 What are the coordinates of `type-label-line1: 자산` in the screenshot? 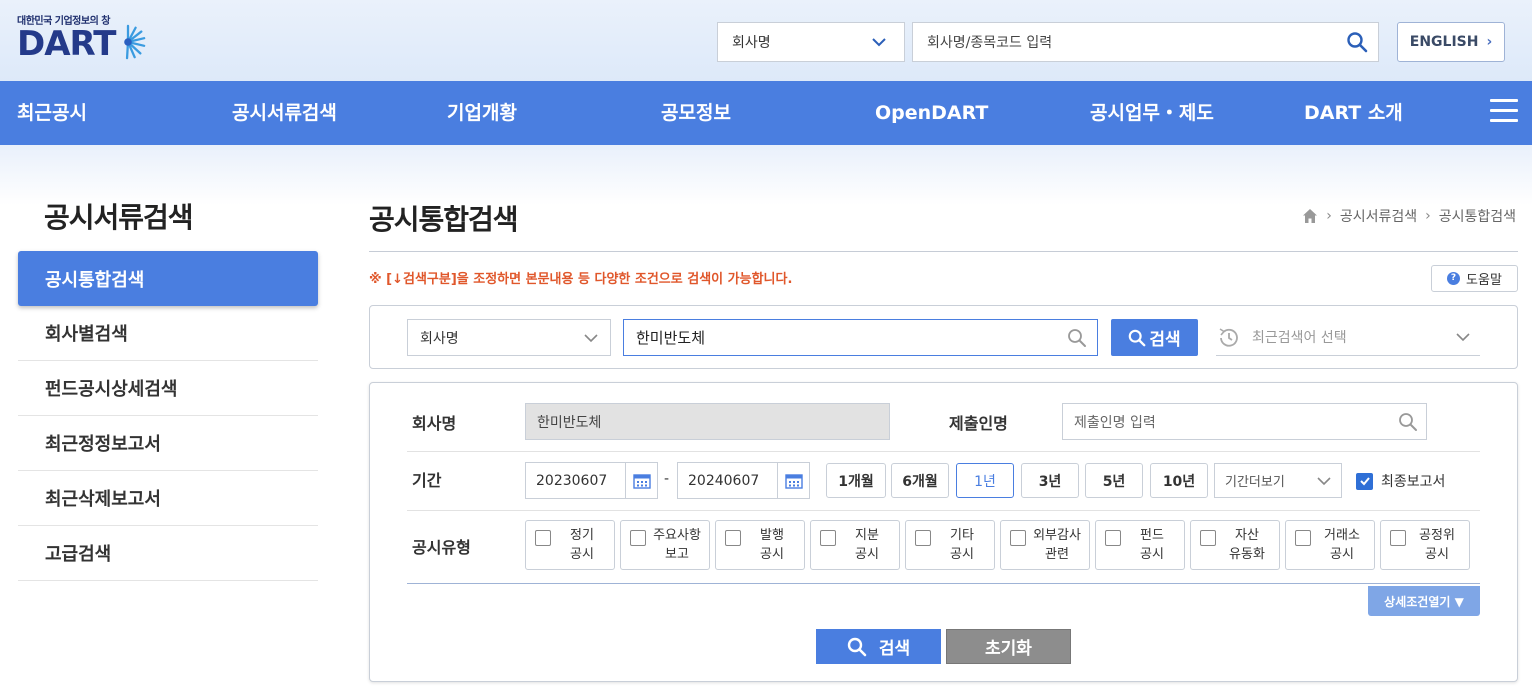 It's located at (1247, 535).